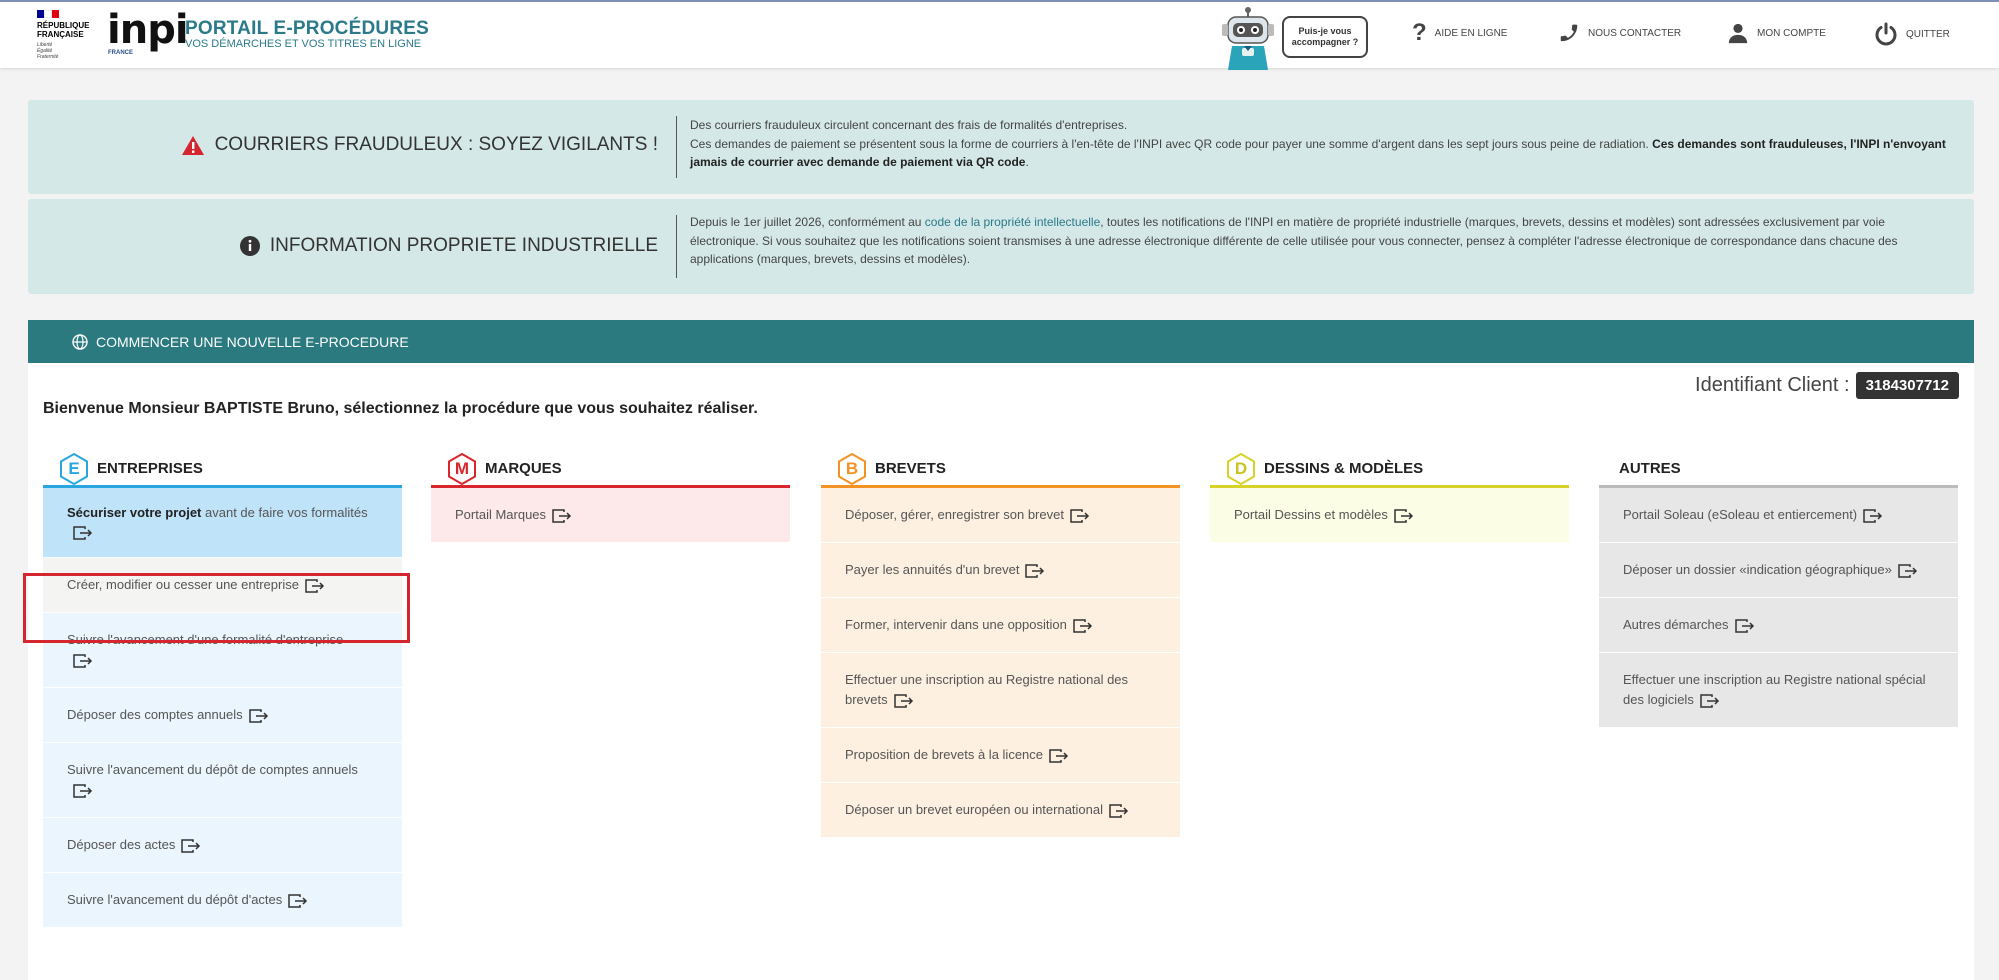  Describe the element at coordinates (610, 470) in the screenshot. I see `column-header: M MARQUES` at that location.